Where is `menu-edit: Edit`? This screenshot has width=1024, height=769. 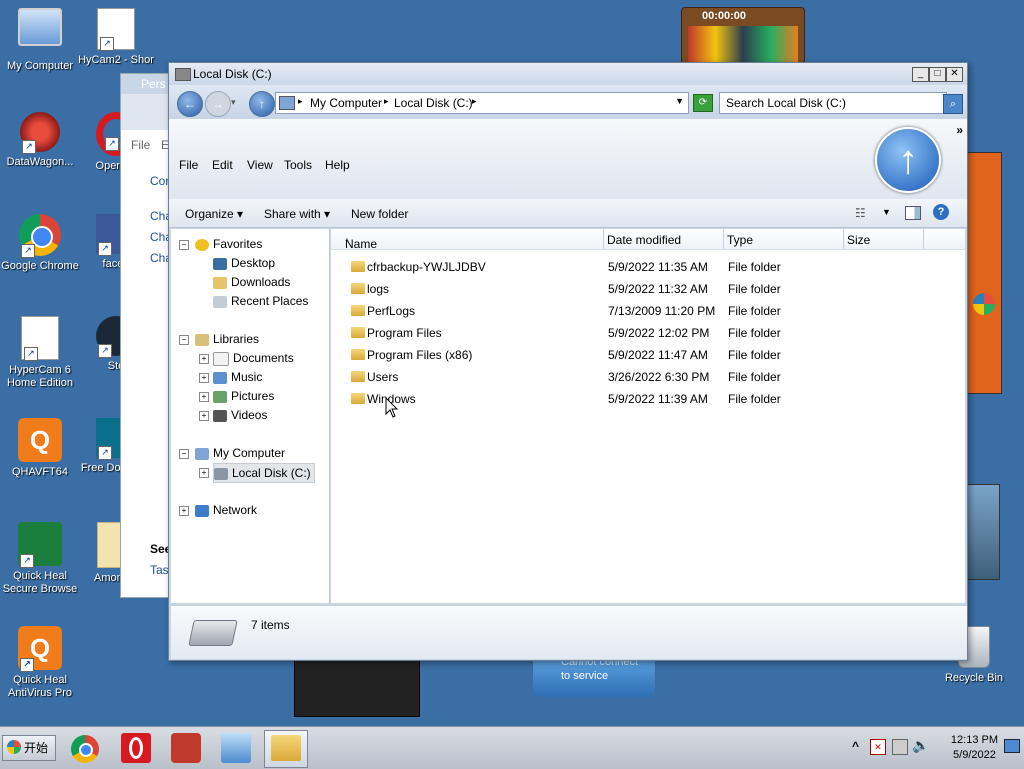 menu-edit: Edit is located at coordinates (222, 165).